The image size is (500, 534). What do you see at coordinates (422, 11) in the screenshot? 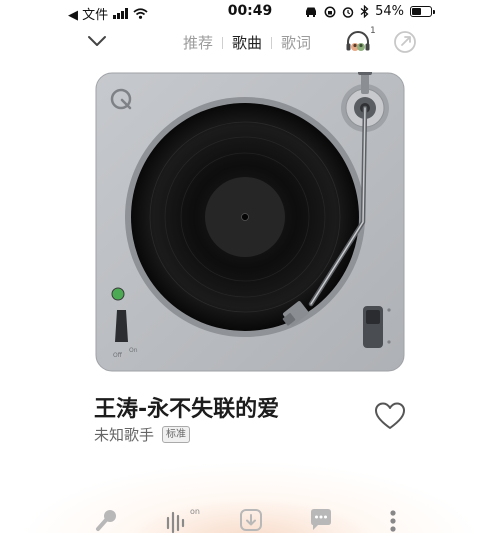
I see `battery-icon` at bounding box center [422, 11].